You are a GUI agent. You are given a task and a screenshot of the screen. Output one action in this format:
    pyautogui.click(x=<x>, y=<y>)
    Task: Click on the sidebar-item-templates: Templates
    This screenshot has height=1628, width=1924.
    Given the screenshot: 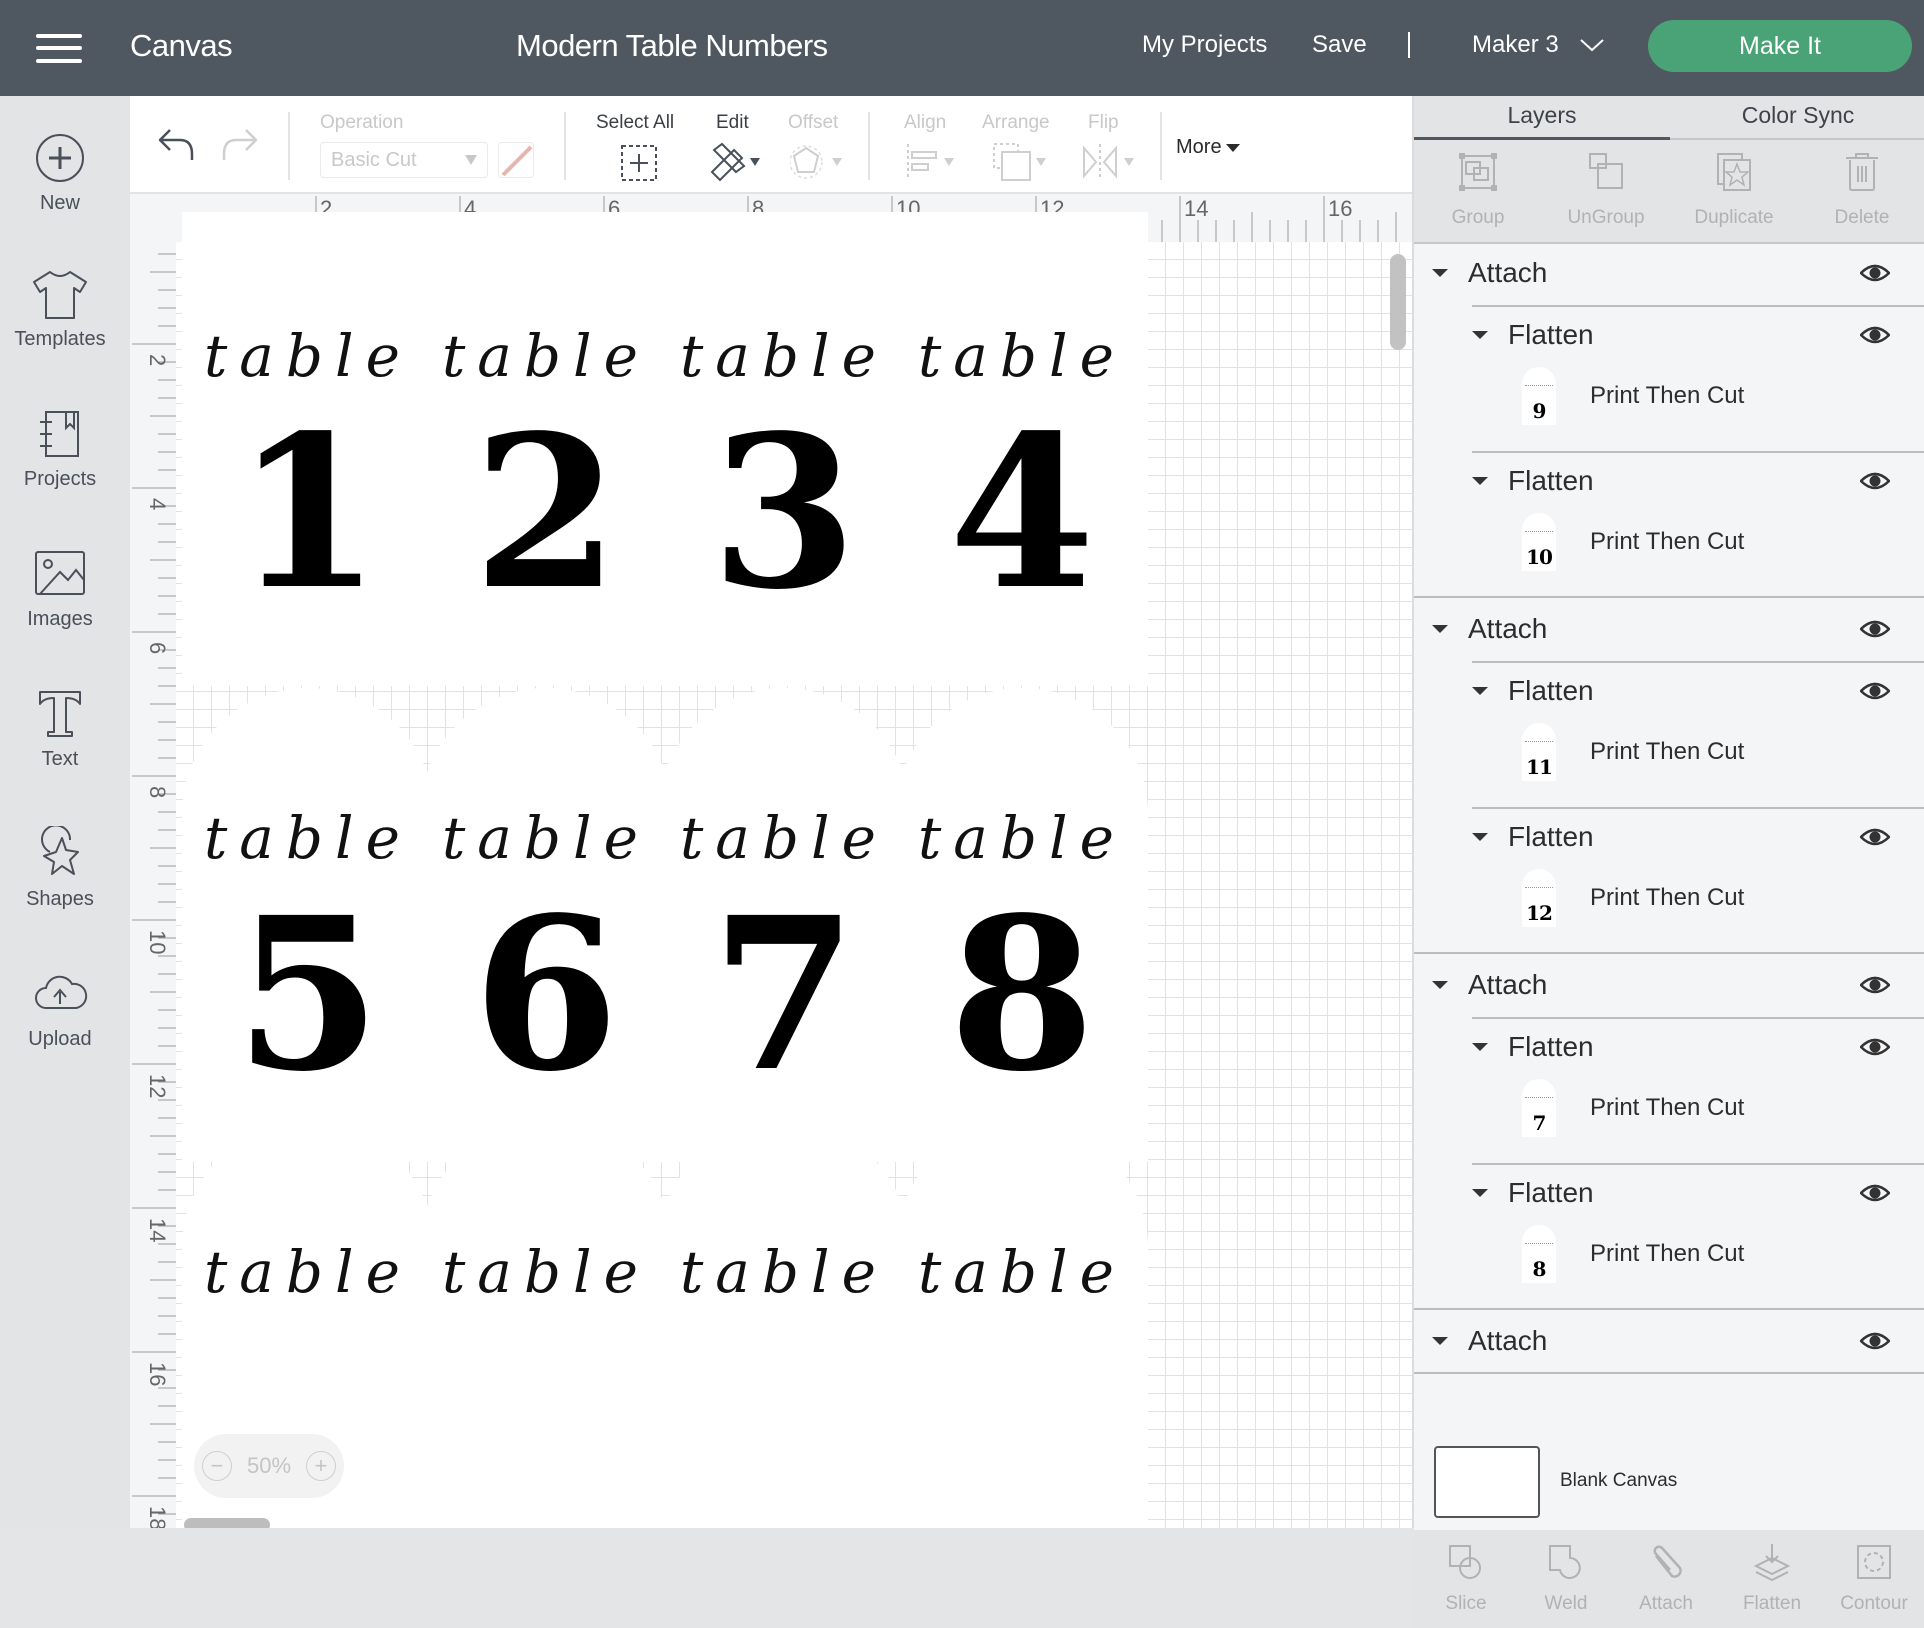 What is the action you would take?
    pyautogui.click(x=60, y=321)
    